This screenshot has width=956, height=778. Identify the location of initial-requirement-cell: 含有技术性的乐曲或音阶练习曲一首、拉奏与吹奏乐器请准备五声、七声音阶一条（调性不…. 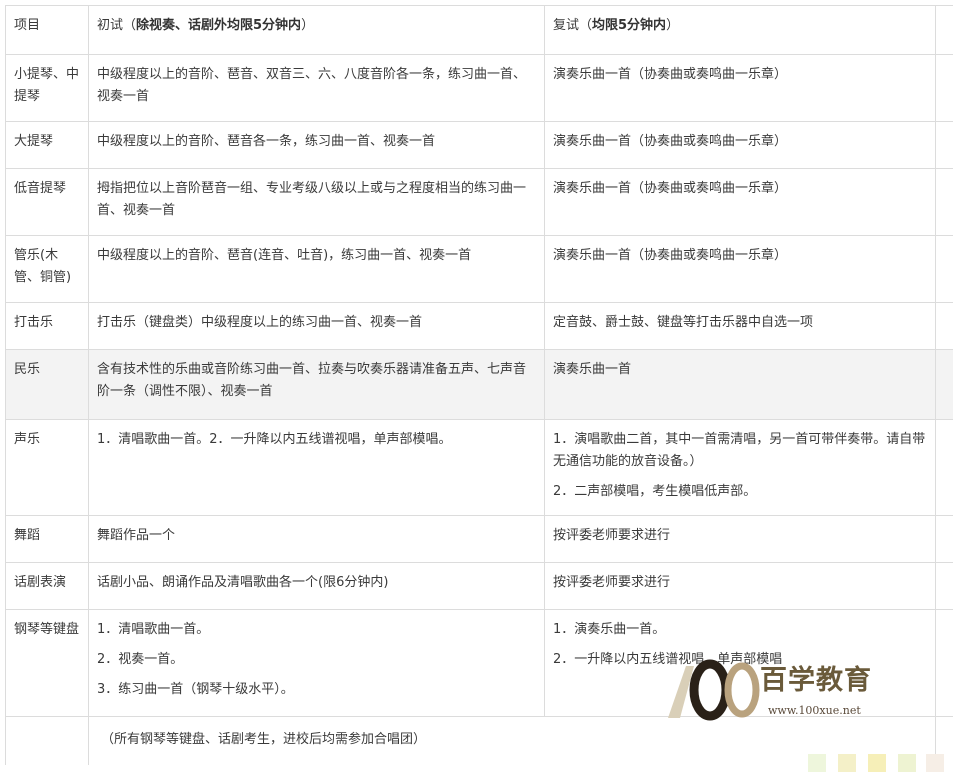
(316, 384).